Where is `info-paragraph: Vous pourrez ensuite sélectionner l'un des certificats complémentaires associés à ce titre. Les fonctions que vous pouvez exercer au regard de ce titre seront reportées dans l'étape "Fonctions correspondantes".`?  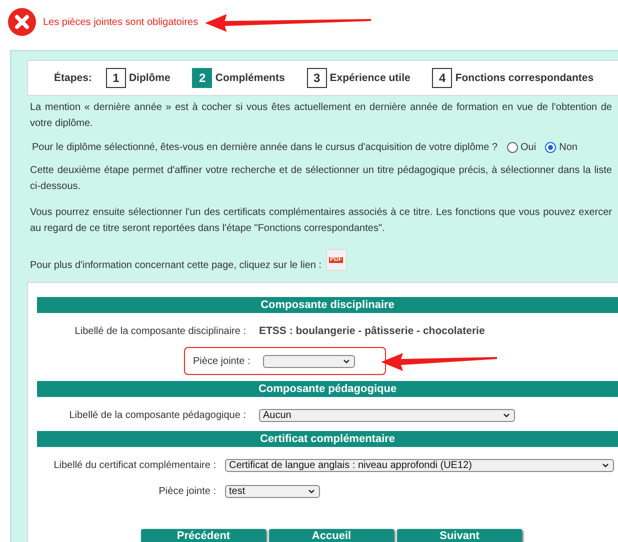
info-paragraph: Vous pourrez ensuite sélectionner l'un des certificats complémentaires associés à ce titre. Les fonctions que vous pouvez exercer au regard de ce titre seront reportées dans l'étape "Fonctions correspondantes". is located at coordinates (321, 221).